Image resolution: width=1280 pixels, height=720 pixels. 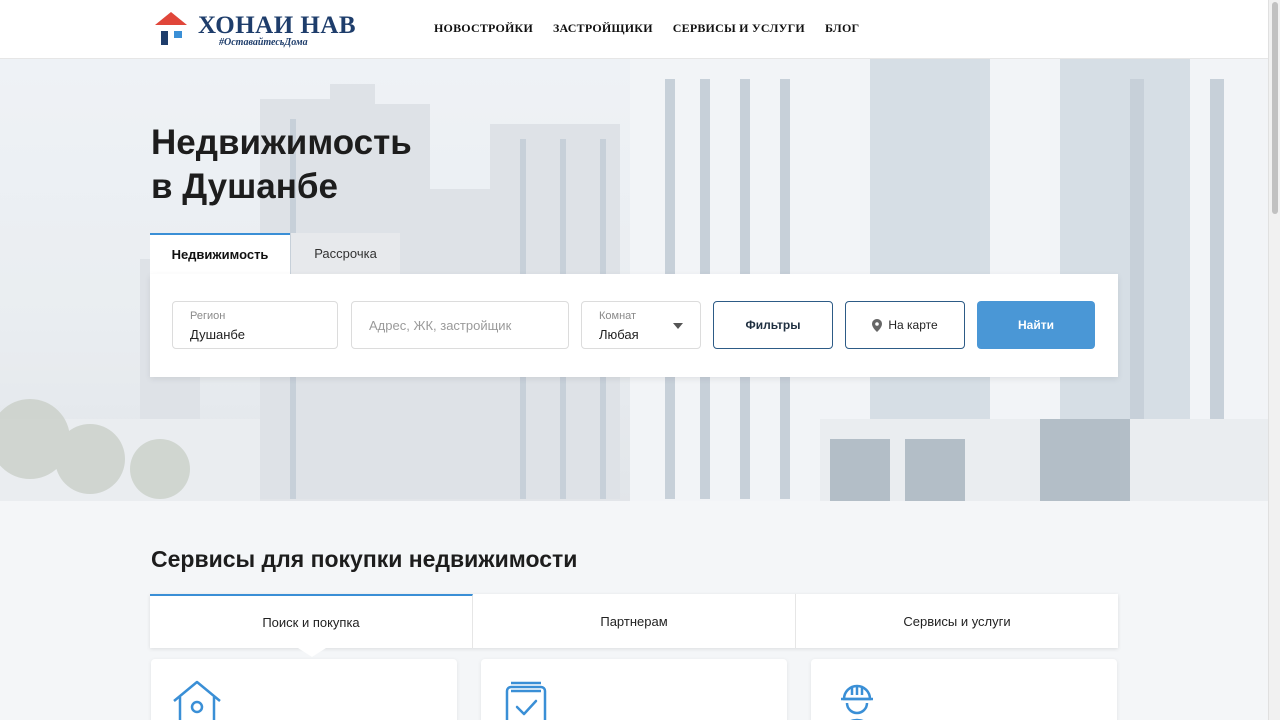 I want to click on hero-title-line2: в Душанбе, so click(x=244, y=186).